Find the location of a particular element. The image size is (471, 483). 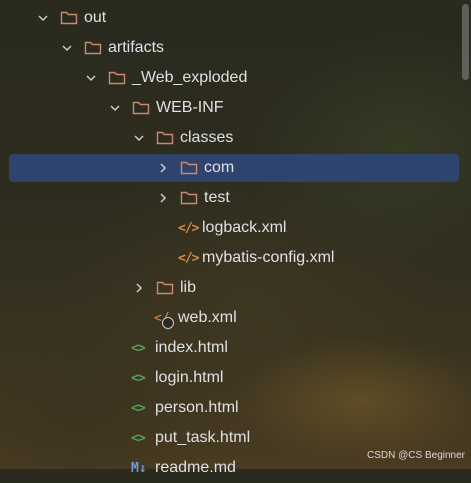

tree-item-com: com is located at coordinates (235, 168).